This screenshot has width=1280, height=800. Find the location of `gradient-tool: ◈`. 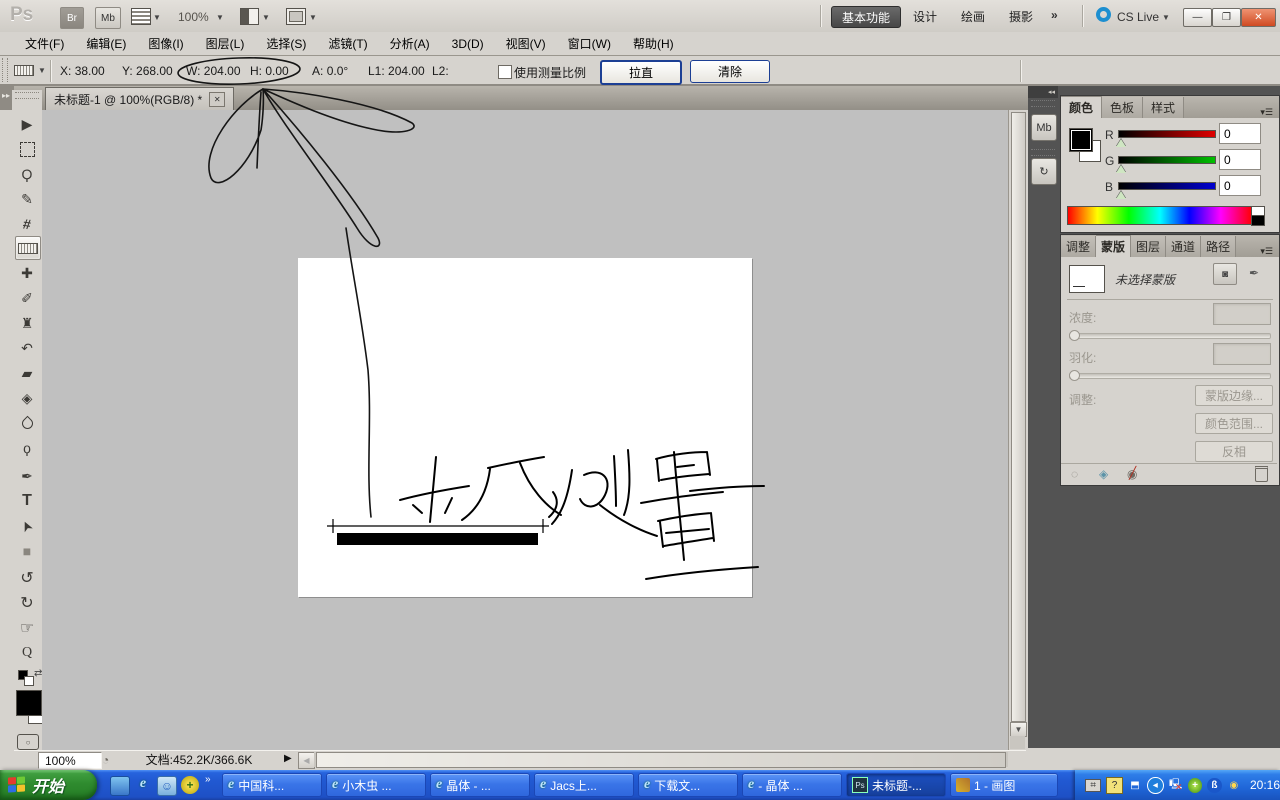

gradient-tool: ◈ is located at coordinates (27, 398).